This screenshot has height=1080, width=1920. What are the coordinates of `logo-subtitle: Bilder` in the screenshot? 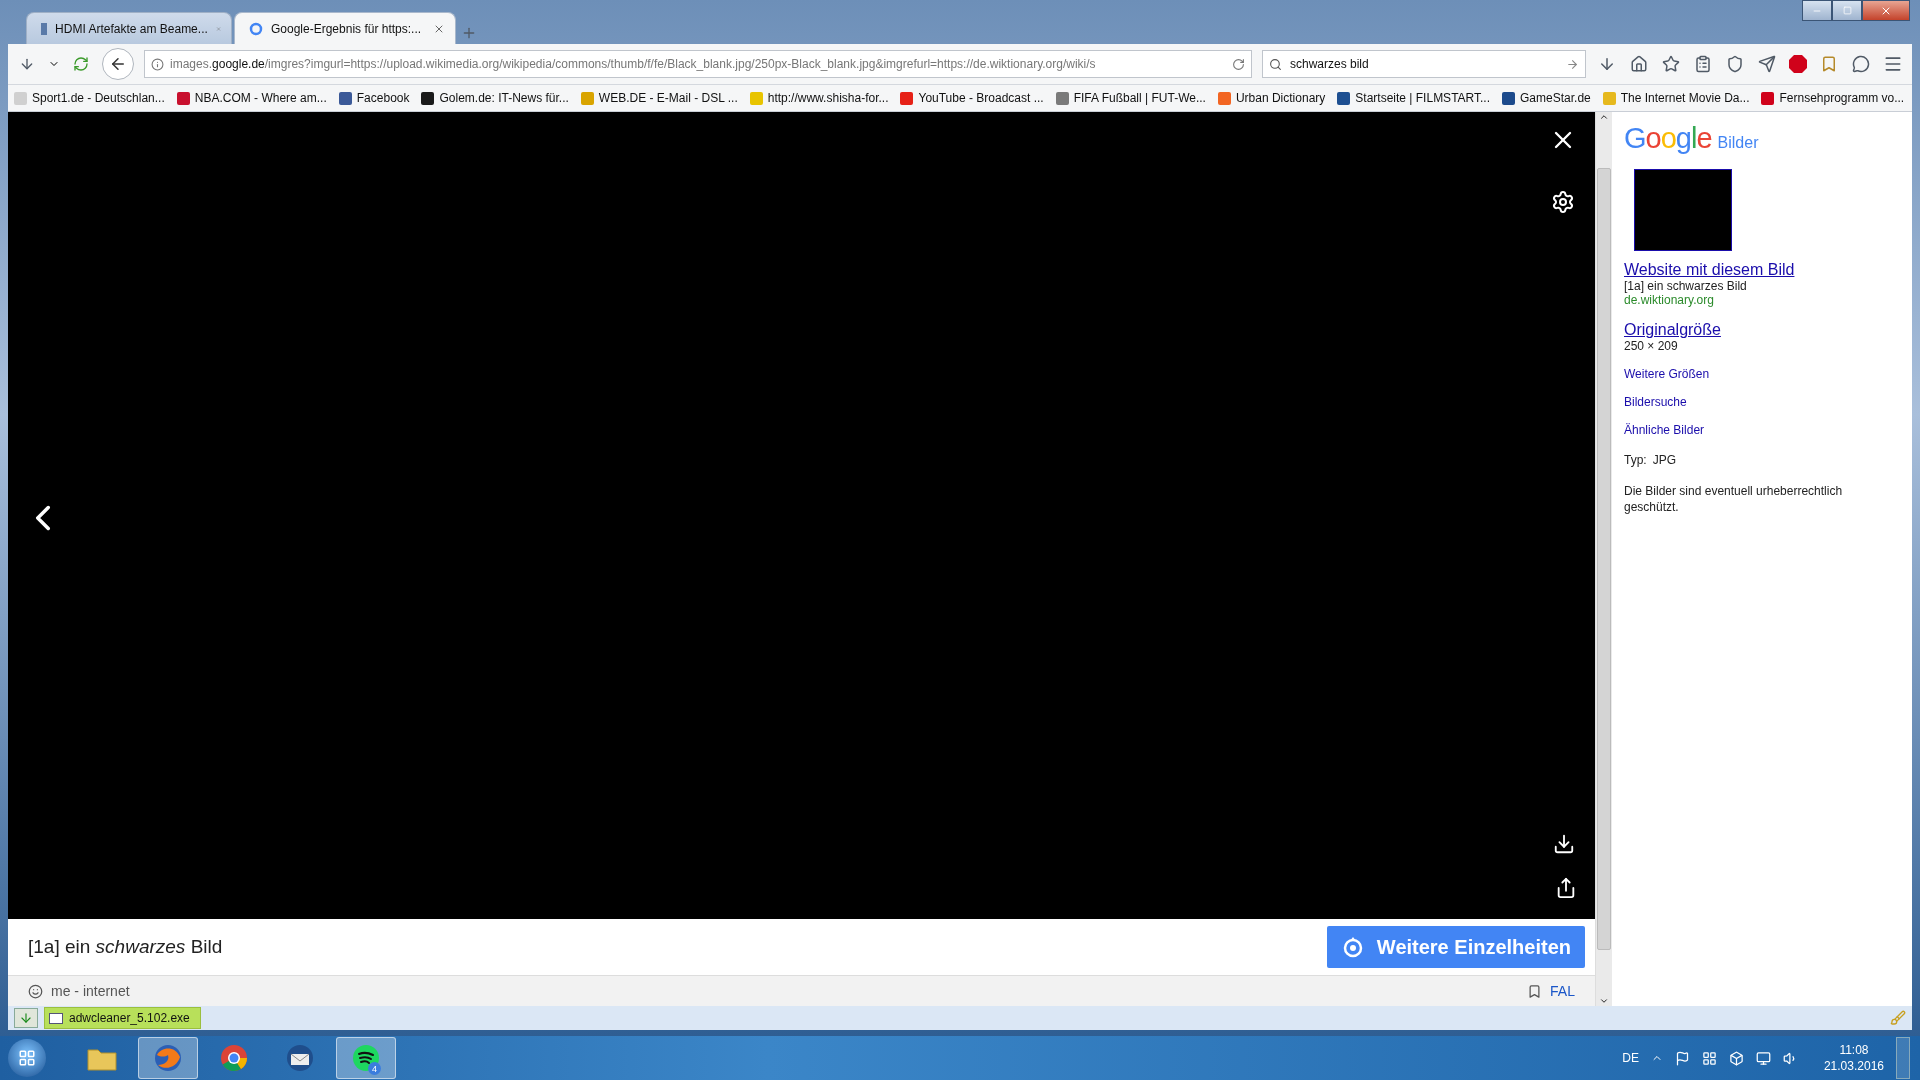 It's located at (1738, 143).